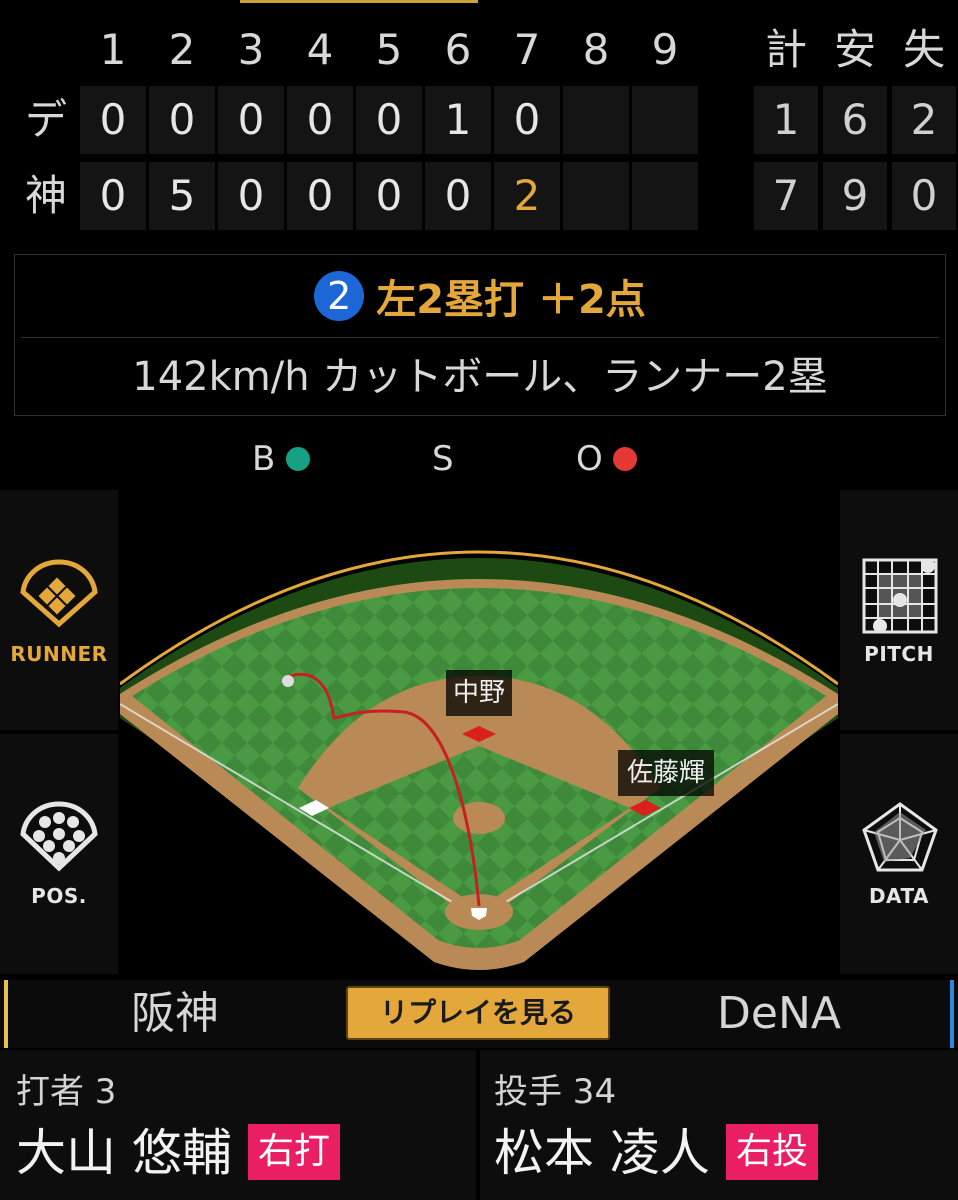  Describe the element at coordinates (443, 459) in the screenshot. I see `strike-count-label: S` at that location.